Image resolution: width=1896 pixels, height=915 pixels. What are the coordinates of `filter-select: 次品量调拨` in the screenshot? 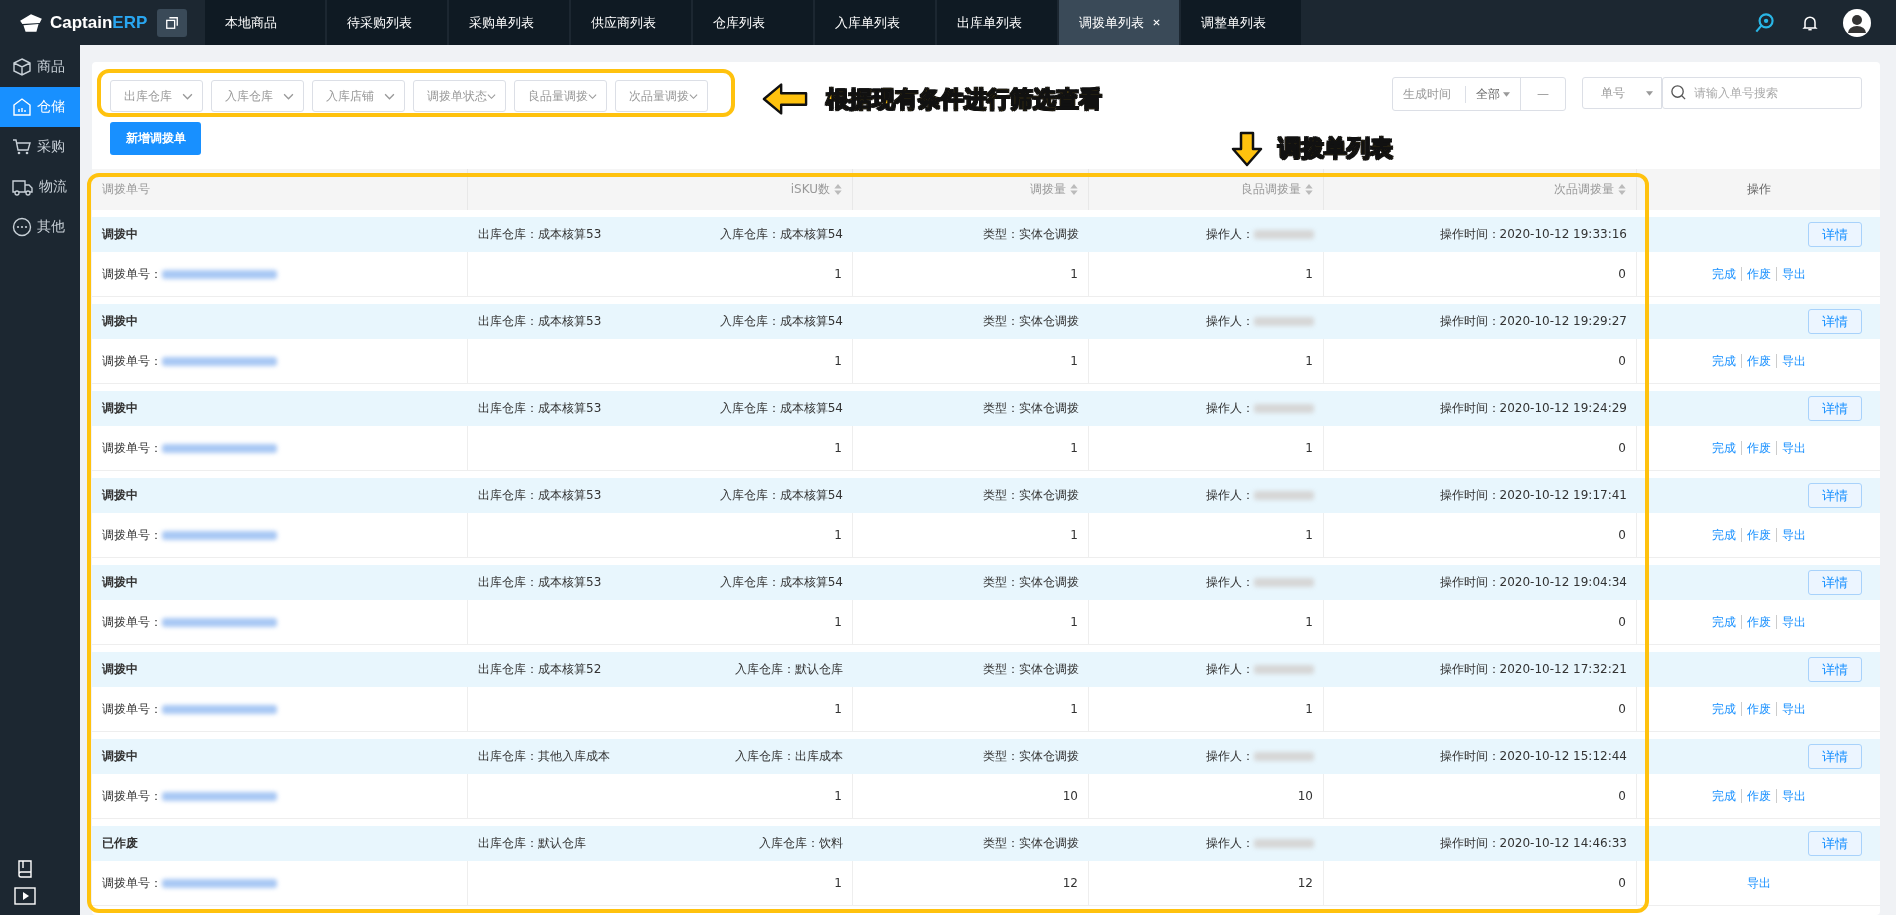 It's located at (661, 96).